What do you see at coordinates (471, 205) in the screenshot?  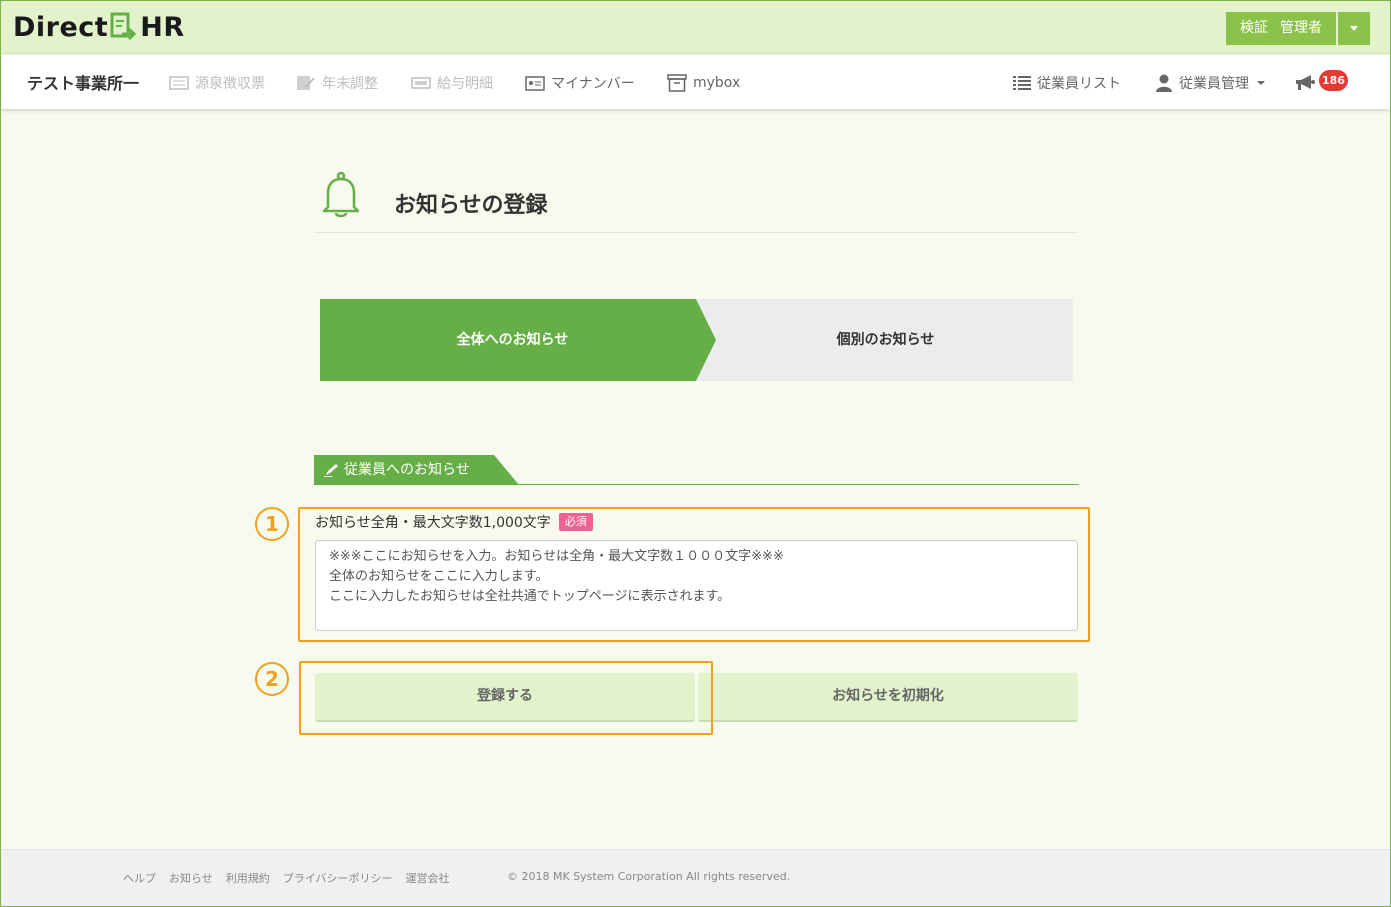 I see `page-title: お知らせの登録` at bounding box center [471, 205].